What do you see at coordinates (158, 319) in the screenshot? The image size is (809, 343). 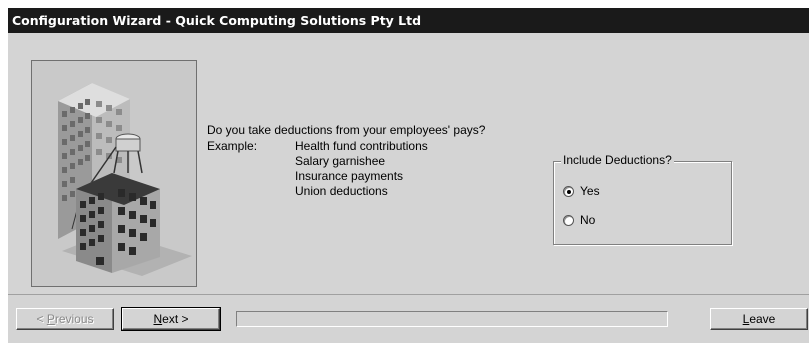 I see `next-button-hotkey: N` at bounding box center [158, 319].